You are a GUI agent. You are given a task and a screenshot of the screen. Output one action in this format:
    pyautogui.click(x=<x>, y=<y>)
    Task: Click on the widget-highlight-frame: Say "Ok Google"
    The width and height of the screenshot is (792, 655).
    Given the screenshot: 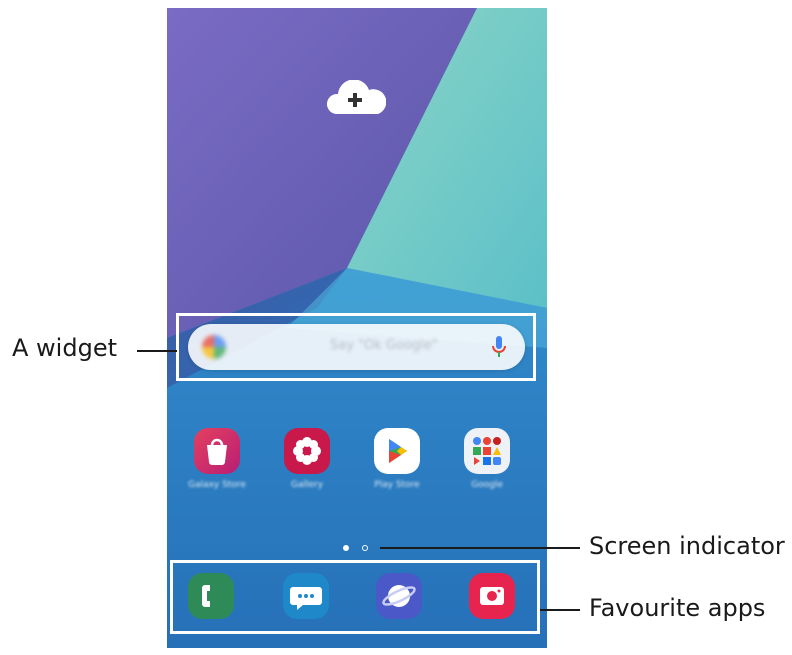 What is the action you would take?
    pyautogui.click(x=356, y=347)
    